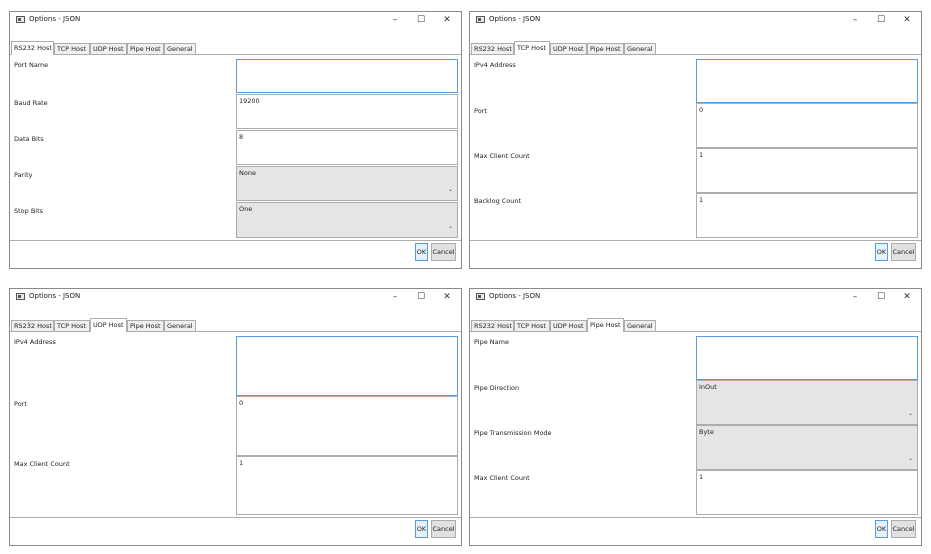 The image size is (931, 554). Describe the element at coordinates (23, 175) in the screenshot. I see `parity-label: Parity` at that location.